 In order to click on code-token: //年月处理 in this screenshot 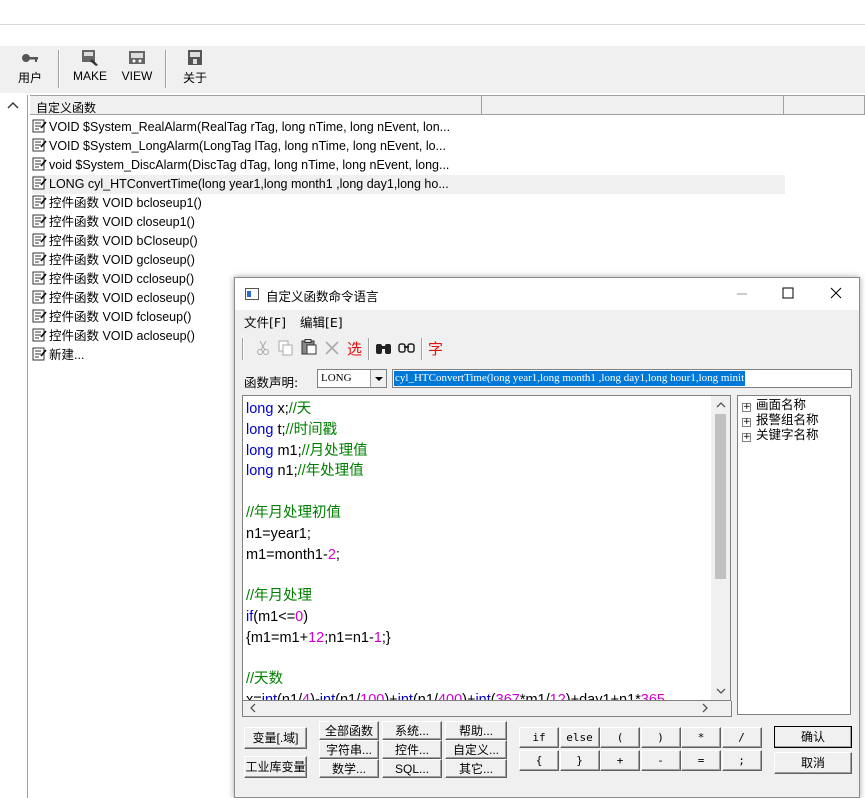, I will do `click(279, 596)`.